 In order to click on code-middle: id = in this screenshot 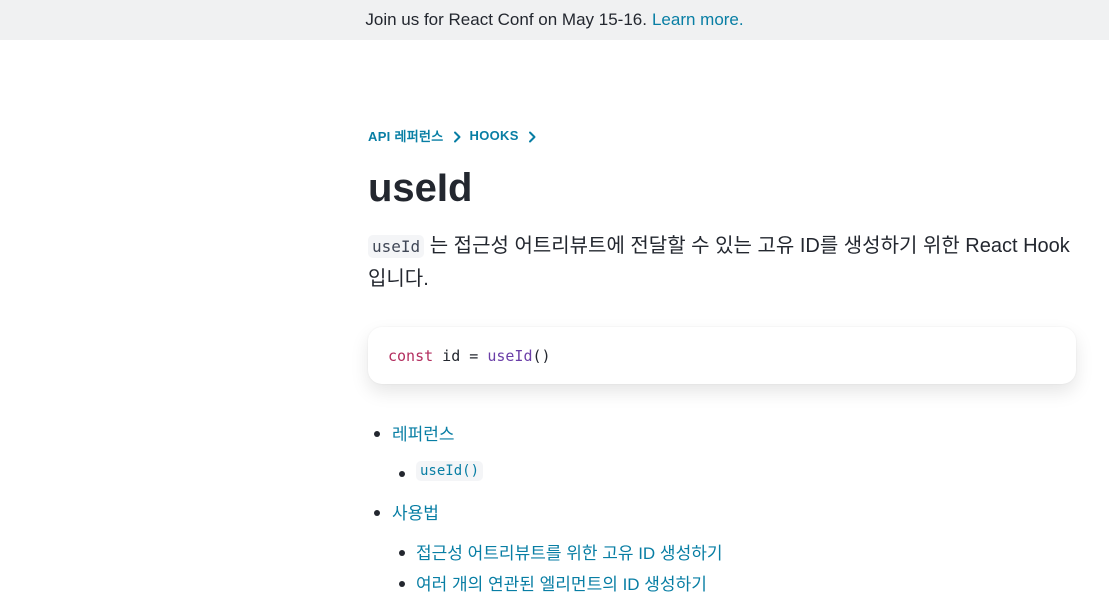, I will do `click(460, 355)`.